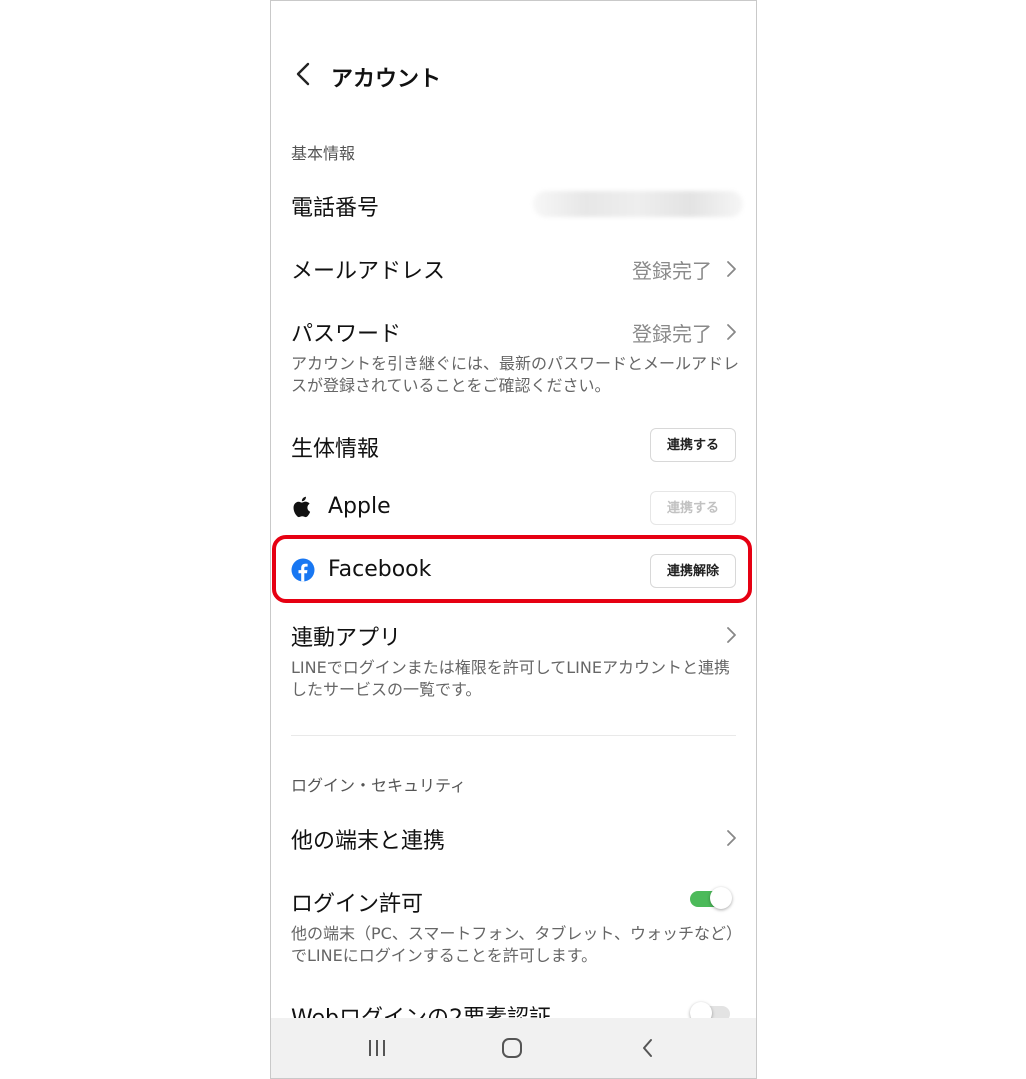 This screenshot has width=1026, height=1079. What do you see at coordinates (335, 449) in the screenshot?
I see `biometric-label: 生体情報` at bounding box center [335, 449].